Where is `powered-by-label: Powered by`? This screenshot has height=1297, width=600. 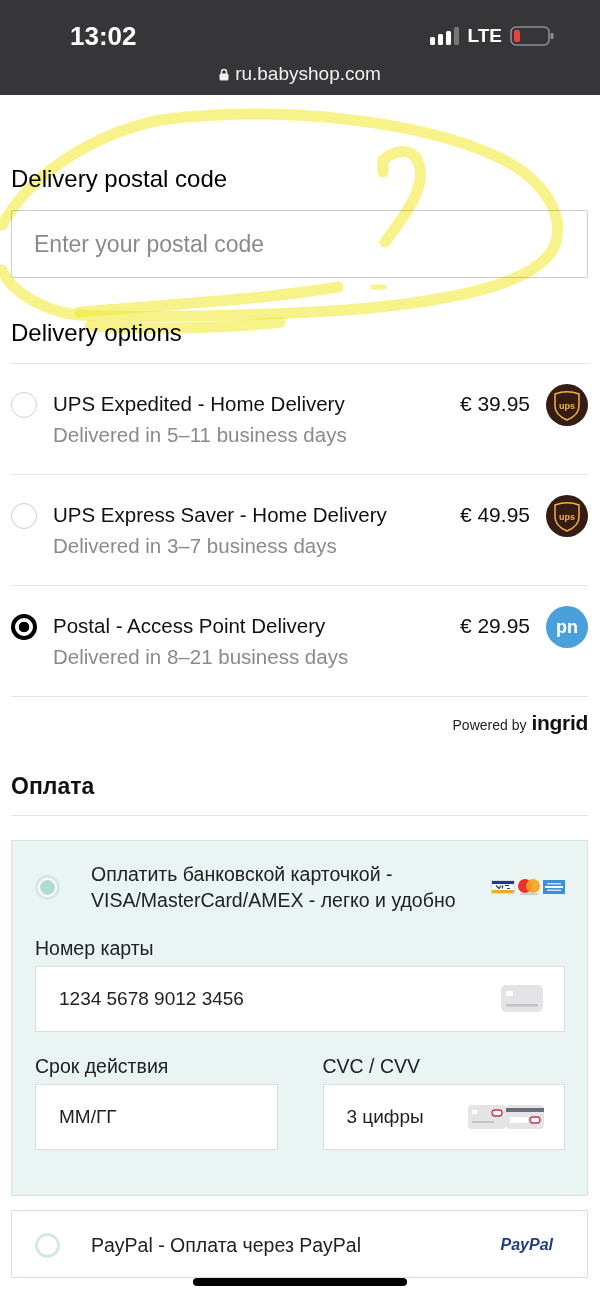
powered-by-label: Powered by is located at coordinates (489, 725).